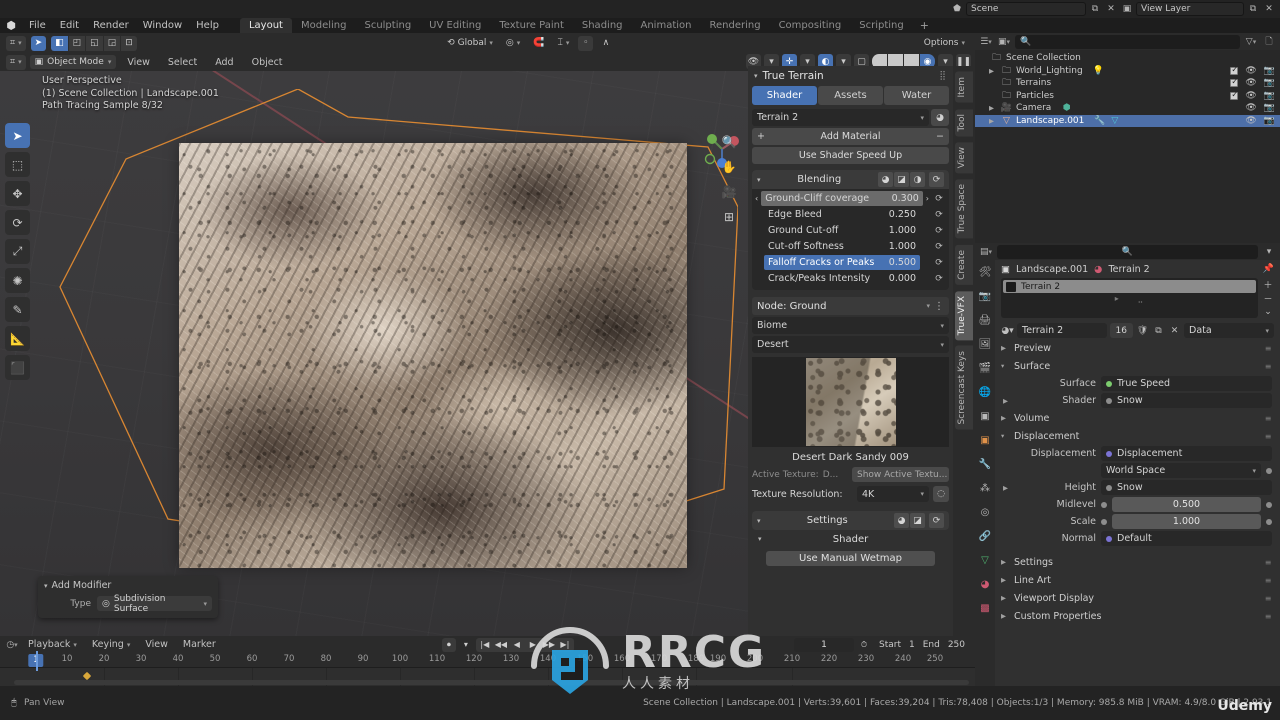 The width and height of the screenshot is (1280, 720). I want to click on mesh-select-extra-icon: ⊡, so click(129, 43).